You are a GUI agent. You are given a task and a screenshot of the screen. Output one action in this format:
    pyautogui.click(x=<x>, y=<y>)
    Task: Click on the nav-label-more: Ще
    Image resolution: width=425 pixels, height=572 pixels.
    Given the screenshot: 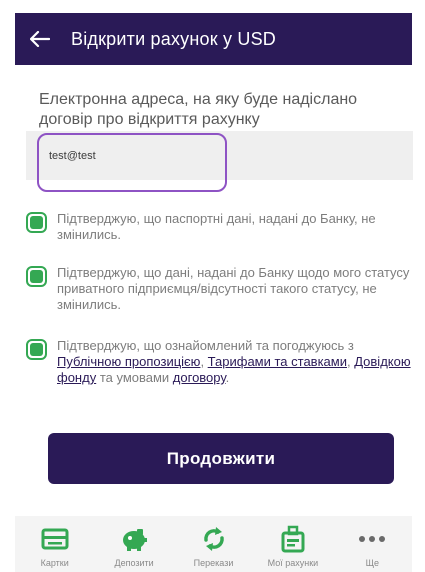 What is the action you would take?
    pyautogui.click(x=372, y=563)
    